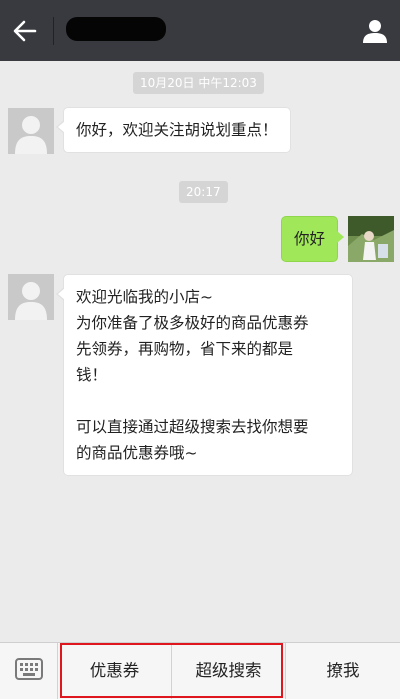 This screenshot has width=400, height=699. I want to click on user-avatar, so click(371, 239).